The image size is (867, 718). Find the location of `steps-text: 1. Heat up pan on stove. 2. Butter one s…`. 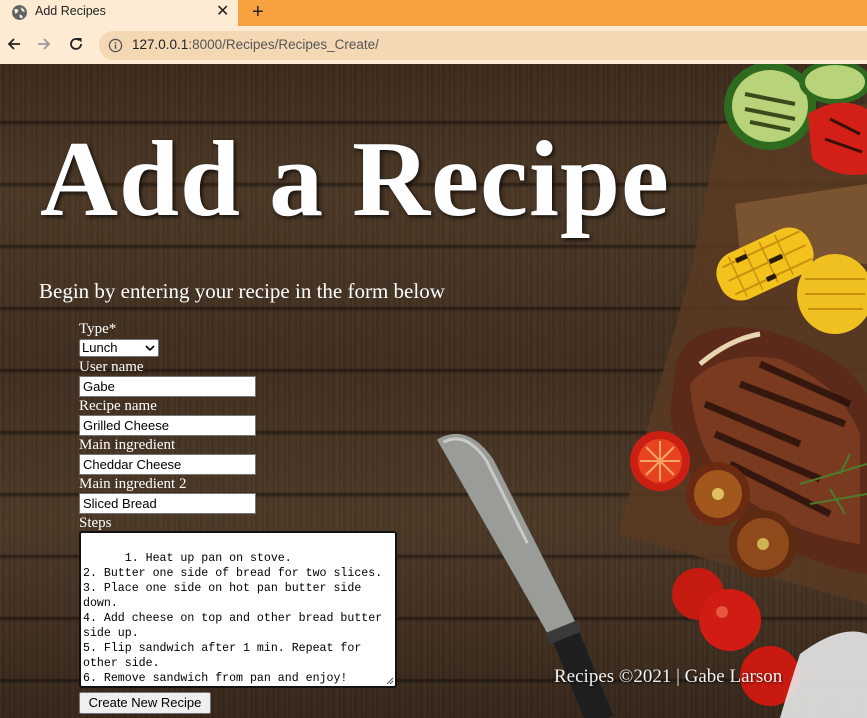

steps-text: 1. Heat up pan on stove. 2. Butter one s… is located at coordinates (233, 618).